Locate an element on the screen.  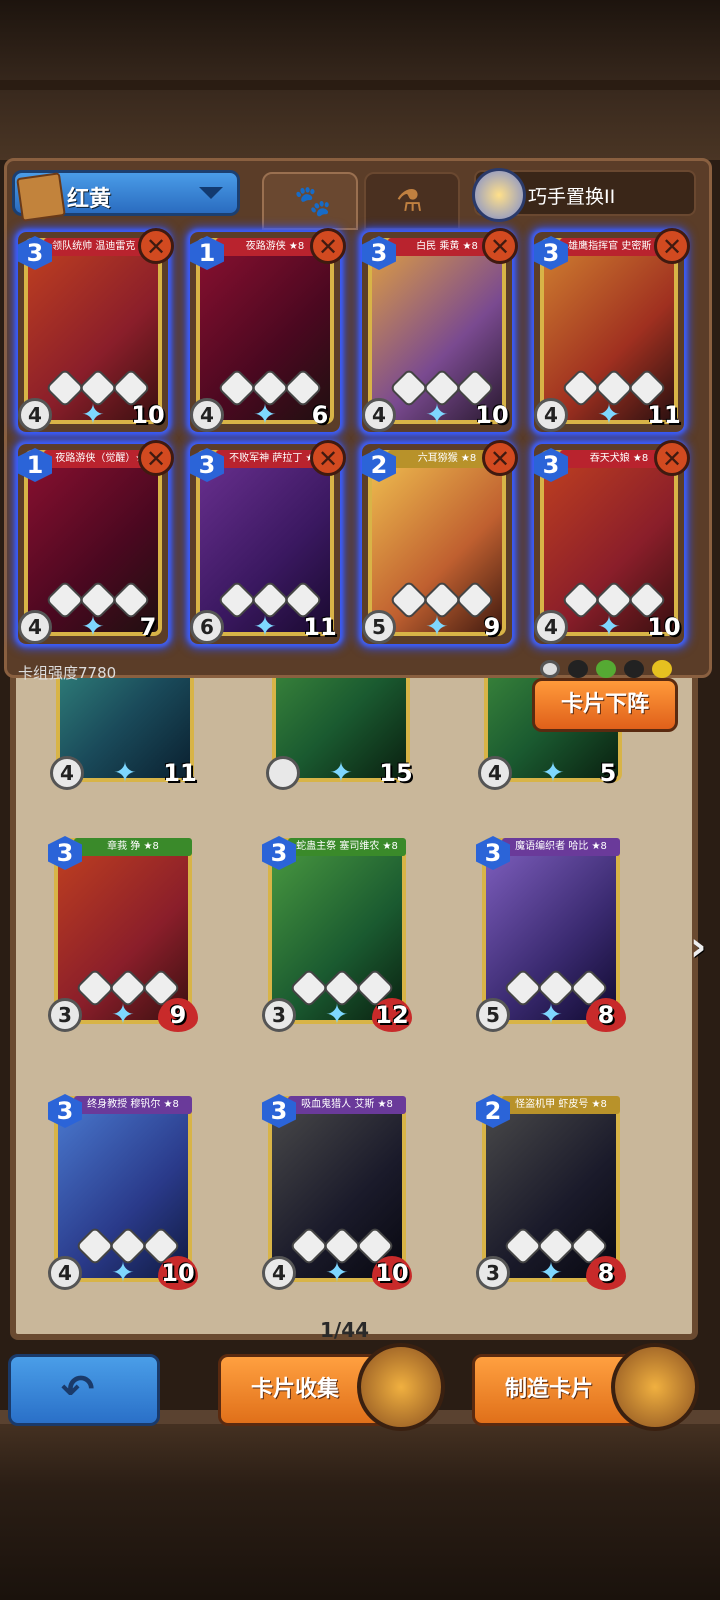
card-name: 魔语编织者 哈比 ★8 is located at coordinates (561, 847).